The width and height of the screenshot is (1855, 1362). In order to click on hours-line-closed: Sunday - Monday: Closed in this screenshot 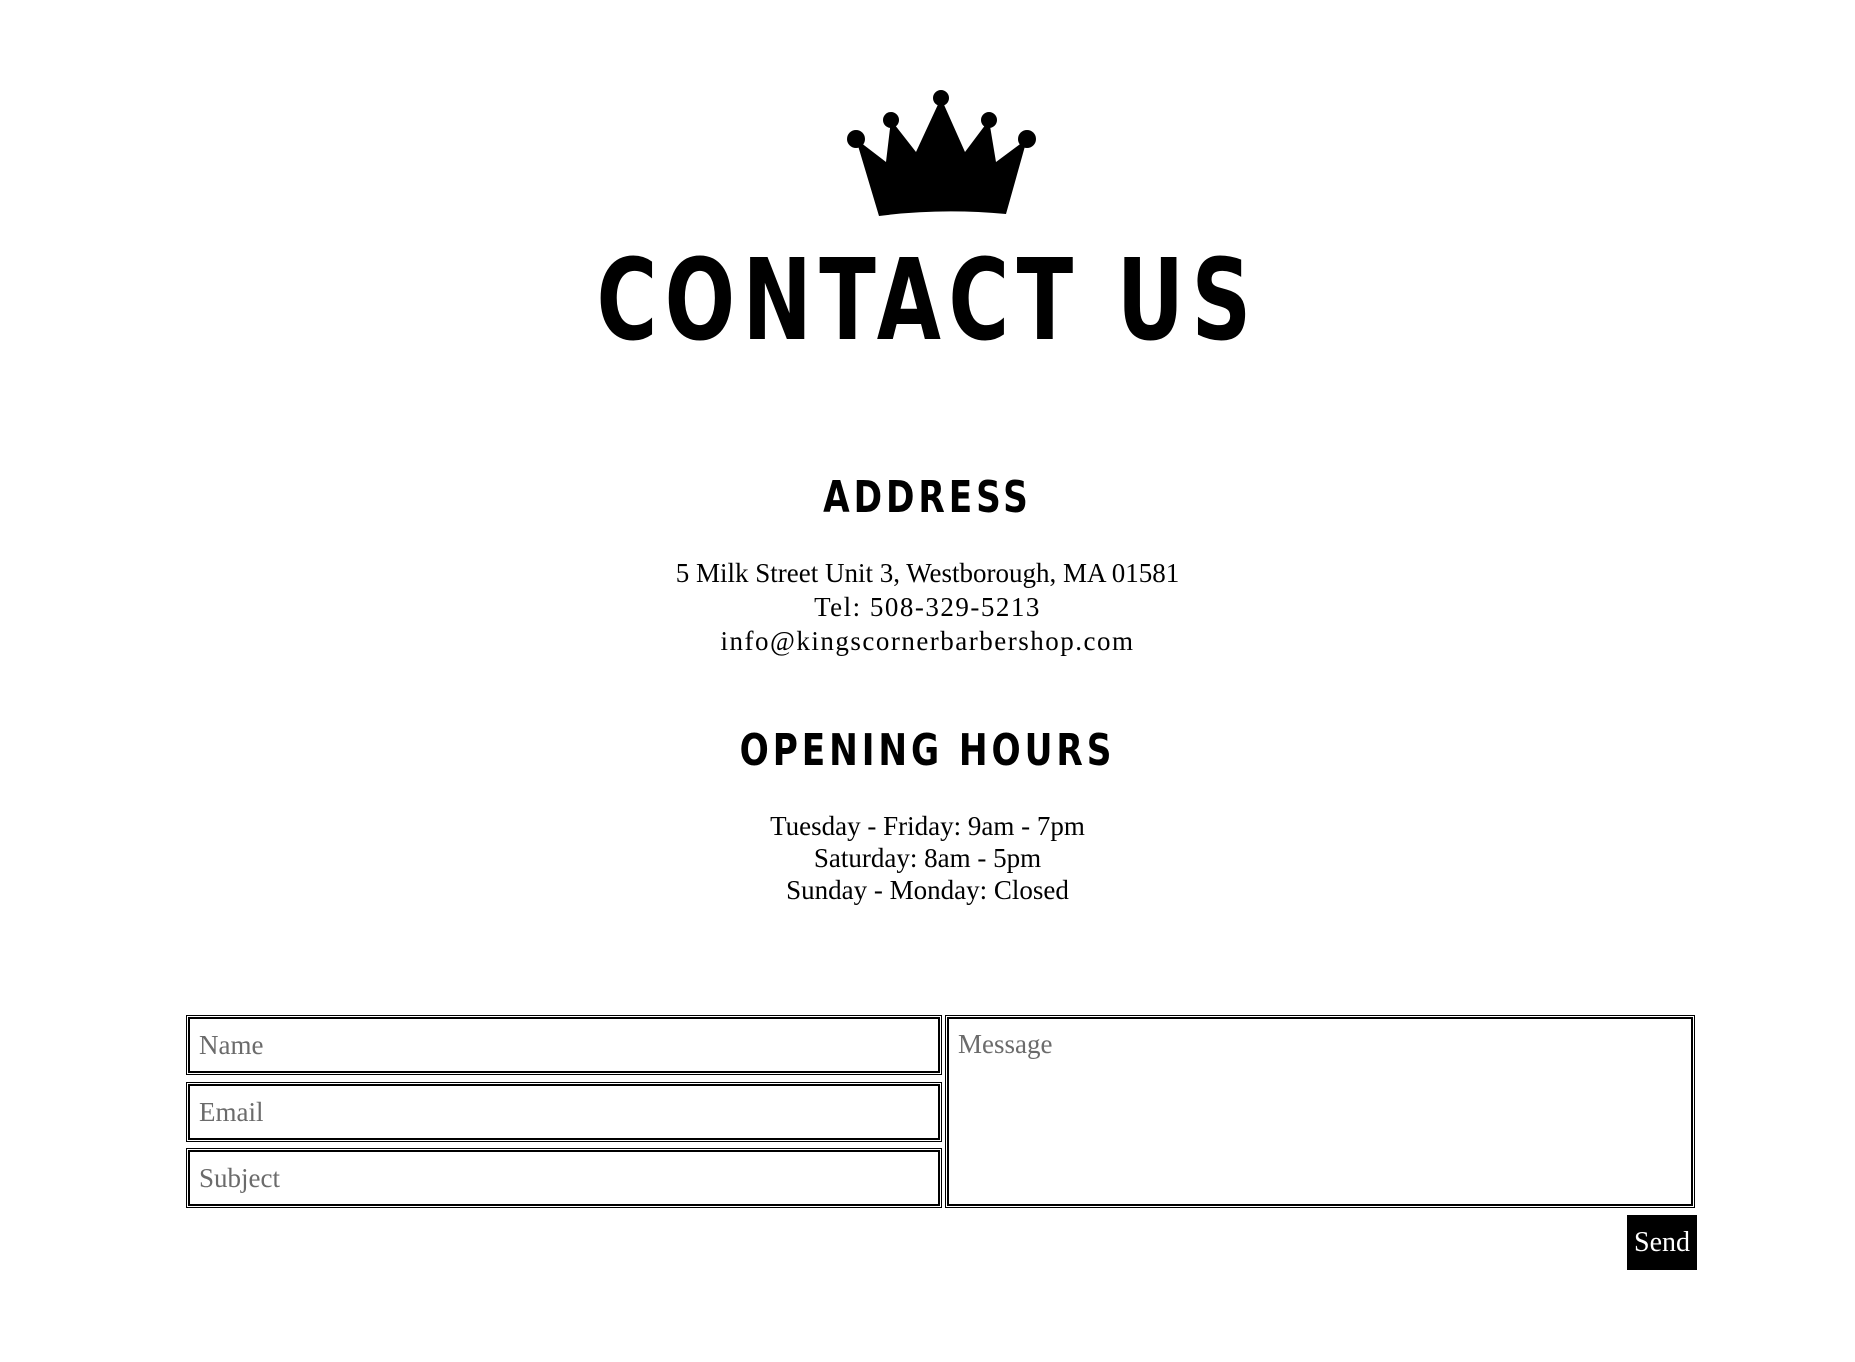, I will do `click(927, 890)`.